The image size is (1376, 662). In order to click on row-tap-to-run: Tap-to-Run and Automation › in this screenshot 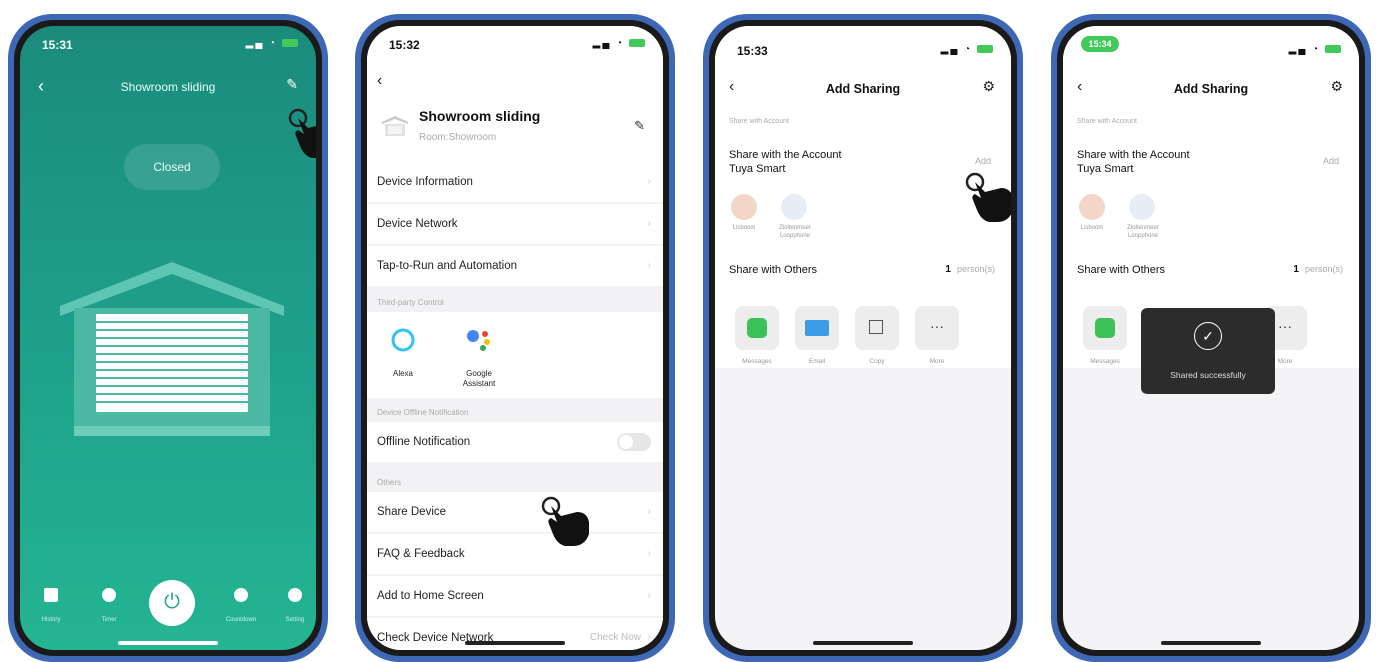, I will do `click(515, 266)`.